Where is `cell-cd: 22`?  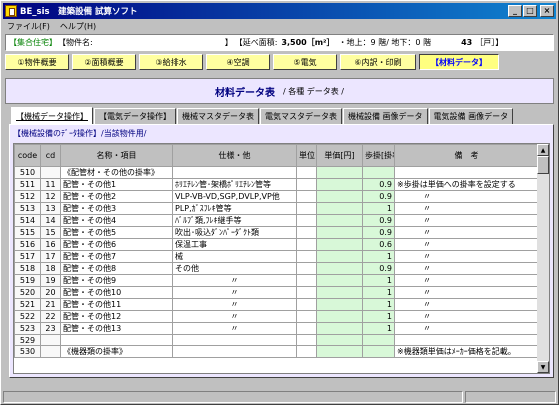
cell-cd: 22 is located at coordinates (50, 316).